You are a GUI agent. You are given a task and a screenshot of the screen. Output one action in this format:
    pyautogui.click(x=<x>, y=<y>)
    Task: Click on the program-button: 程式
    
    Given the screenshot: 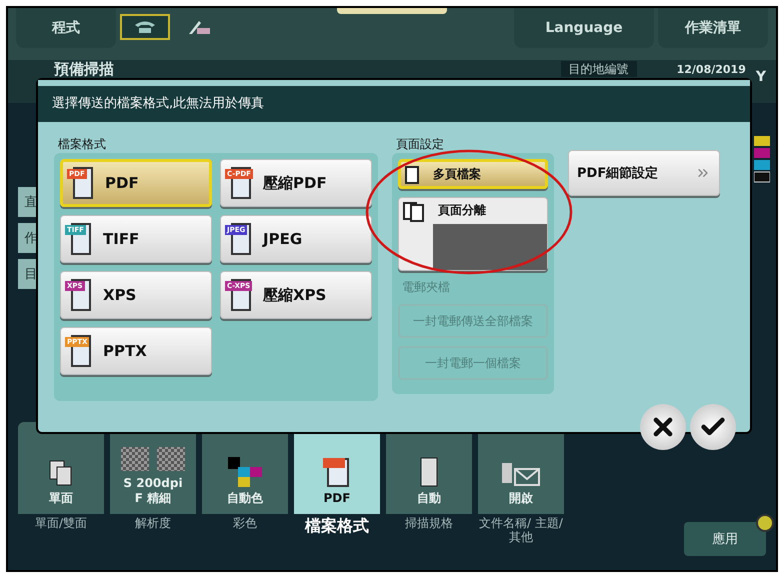 What is the action you would take?
    pyautogui.click(x=66, y=28)
    